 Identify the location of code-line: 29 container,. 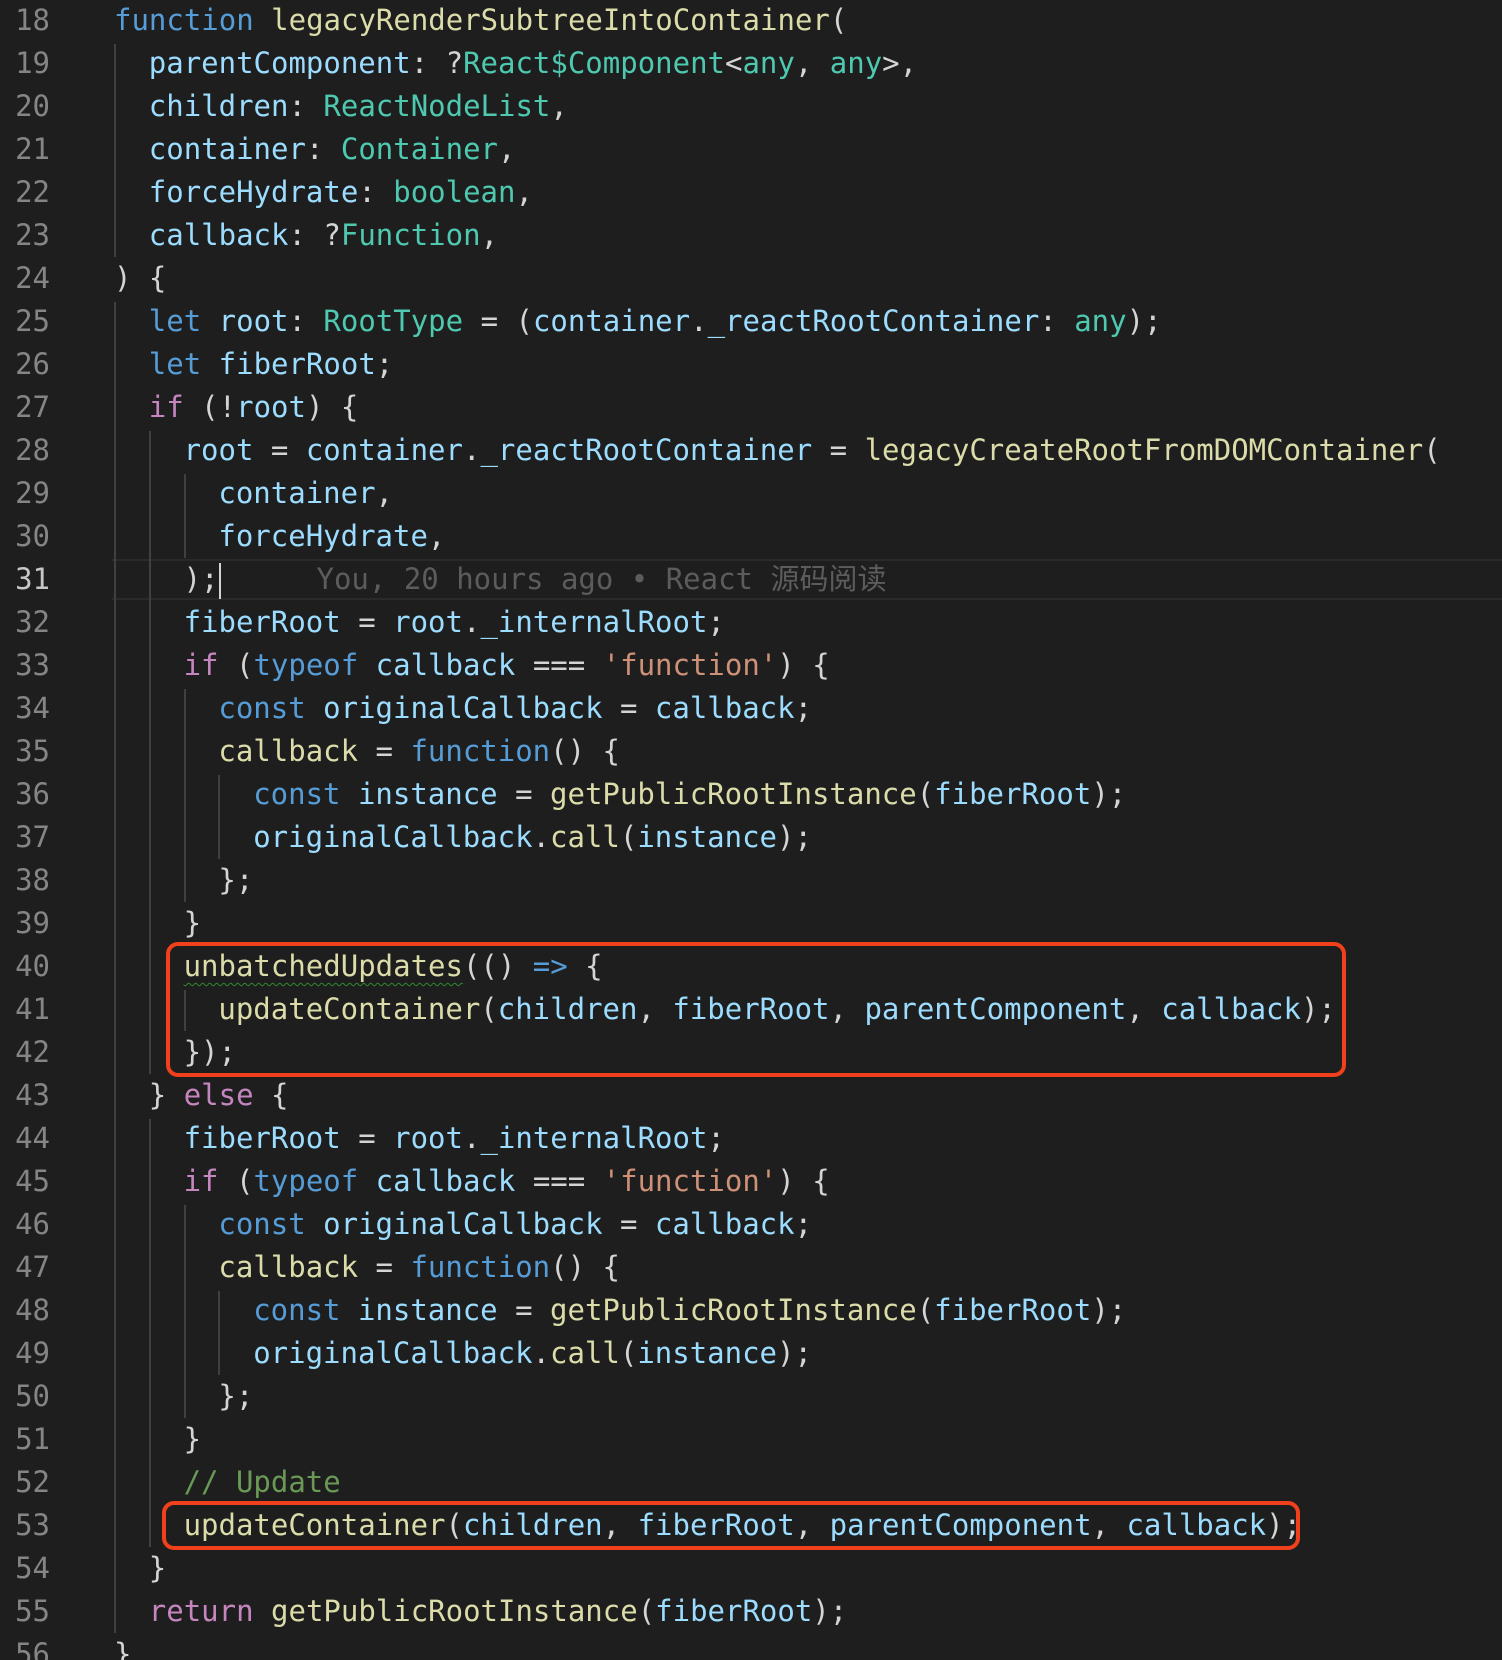
(751, 493).